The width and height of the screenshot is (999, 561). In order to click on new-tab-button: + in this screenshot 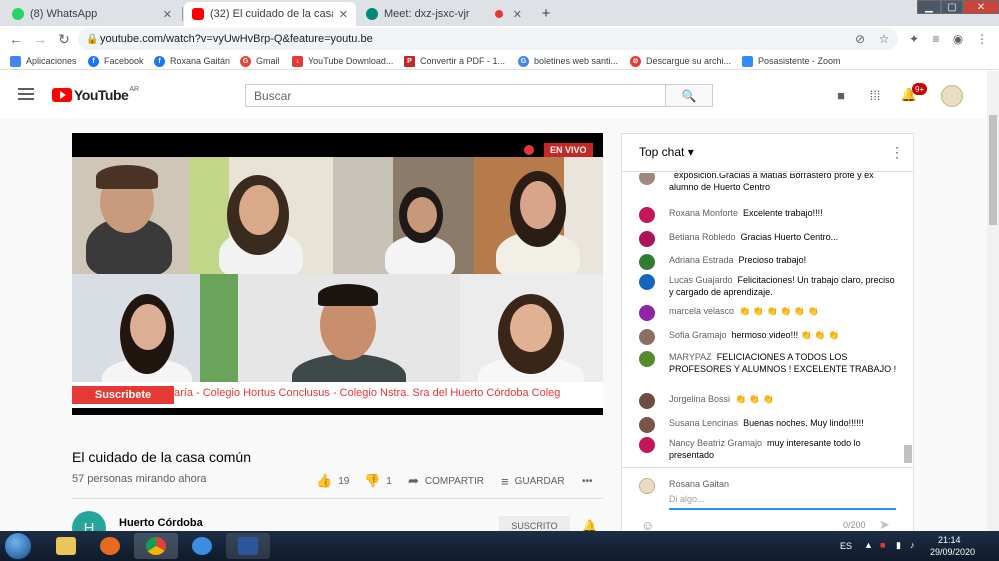, I will do `click(546, 13)`.